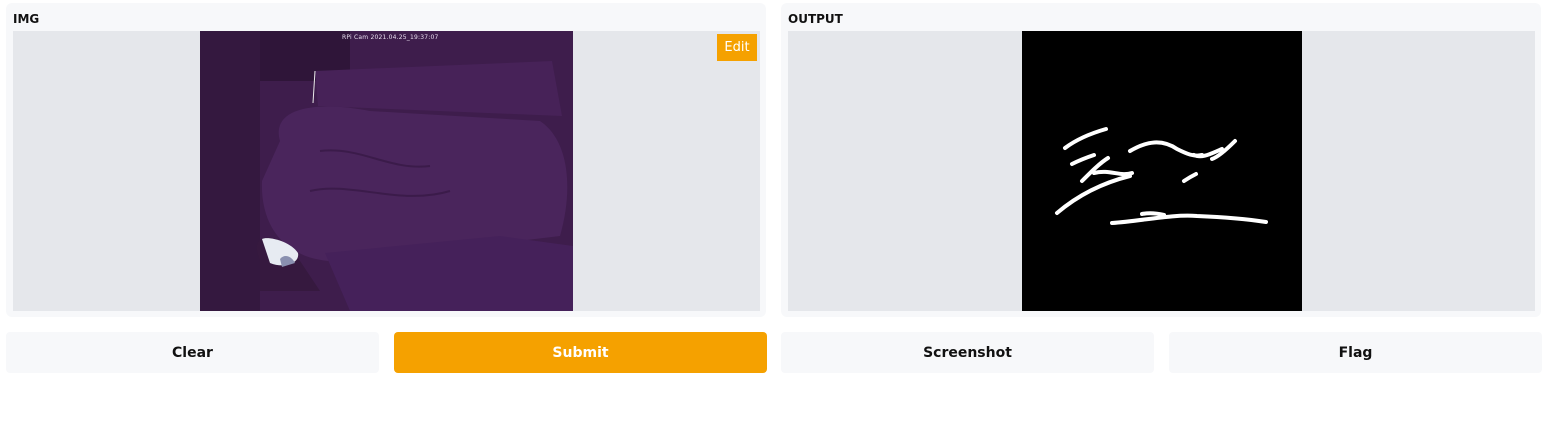 Image resolution: width=1553 pixels, height=423 pixels. Describe the element at coordinates (192, 352) in the screenshot. I see `clear-button: Clear` at that location.